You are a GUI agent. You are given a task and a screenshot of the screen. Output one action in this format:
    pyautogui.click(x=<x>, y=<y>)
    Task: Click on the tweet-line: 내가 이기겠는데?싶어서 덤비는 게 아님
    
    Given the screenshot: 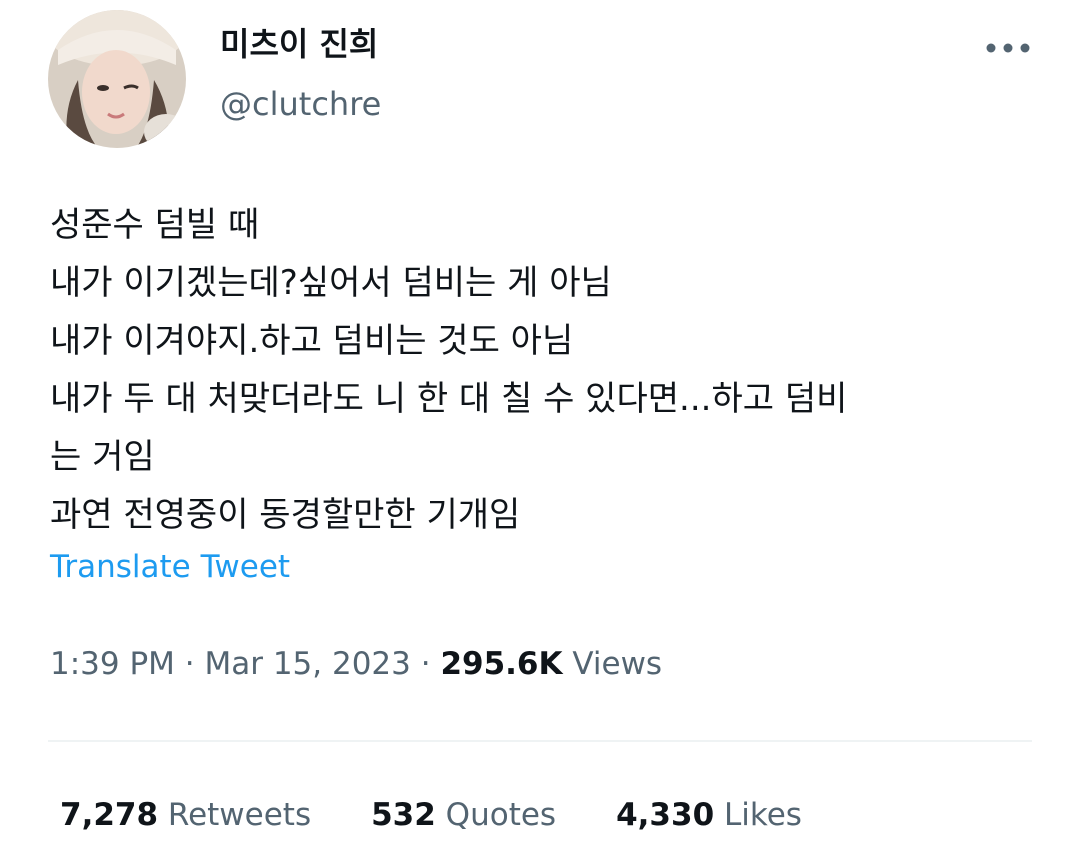 What is the action you would take?
    pyautogui.click(x=331, y=283)
    